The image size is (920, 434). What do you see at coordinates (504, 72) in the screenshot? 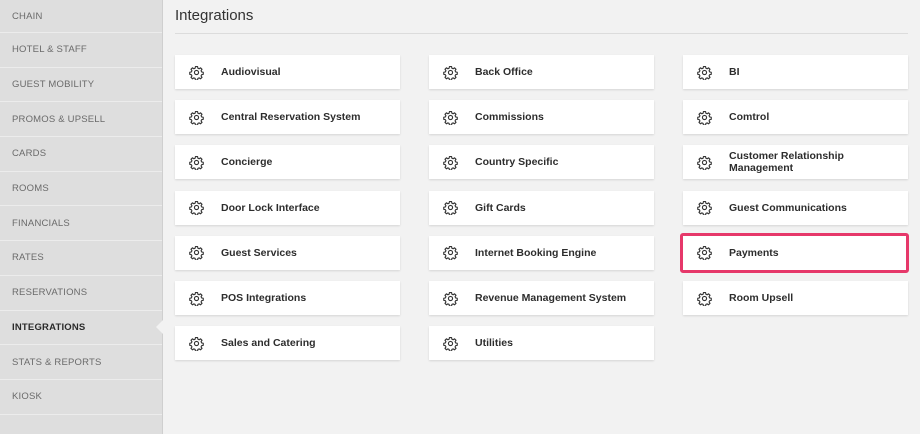
I see `integration-card-label: Back Office` at bounding box center [504, 72].